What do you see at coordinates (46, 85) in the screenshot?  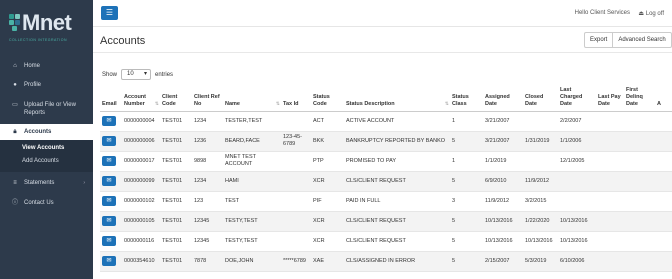 I see `sidebar-item-profile: ● Profile` at bounding box center [46, 85].